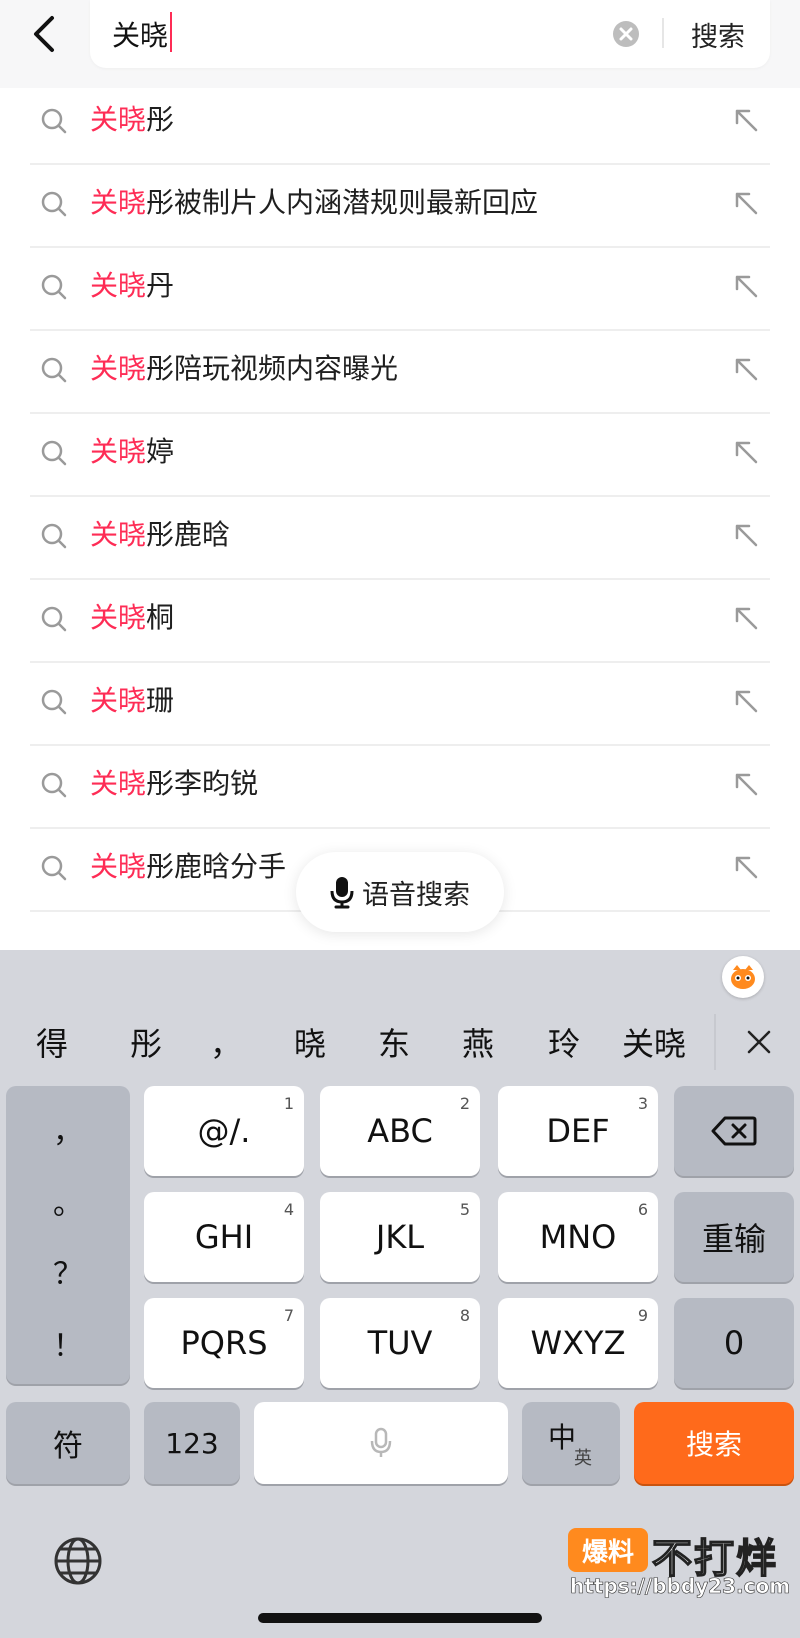  I want to click on key-label: MNO, so click(578, 1237).